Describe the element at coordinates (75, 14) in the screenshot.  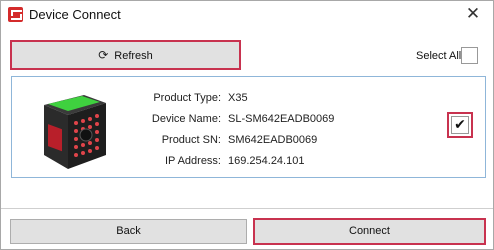
I see `window-title: Device Connect` at that location.